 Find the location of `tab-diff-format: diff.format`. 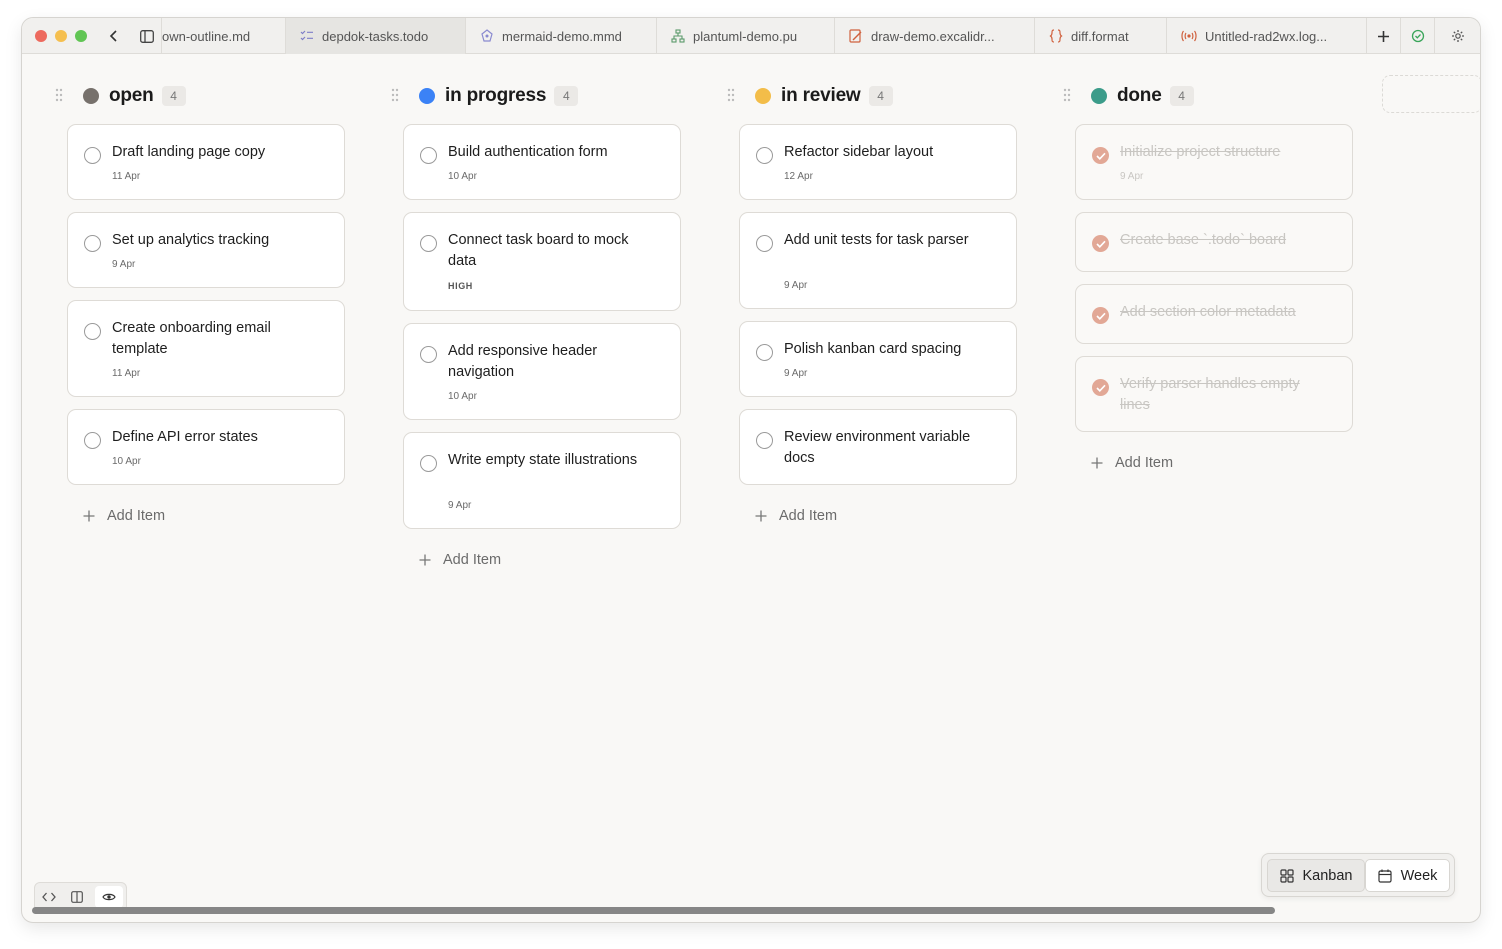

tab-diff-format: diff.format is located at coordinates (1101, 36).